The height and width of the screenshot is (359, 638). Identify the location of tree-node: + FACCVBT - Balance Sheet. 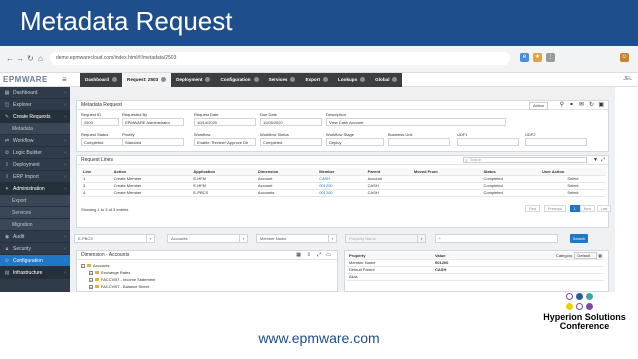
(119, 286).